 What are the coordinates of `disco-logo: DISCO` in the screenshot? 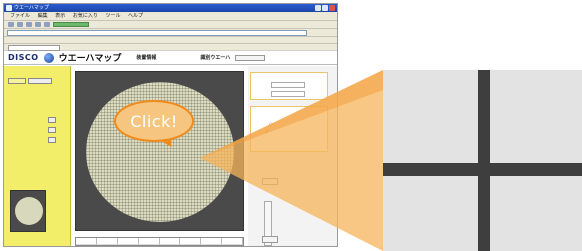 It's located at (23, 57).